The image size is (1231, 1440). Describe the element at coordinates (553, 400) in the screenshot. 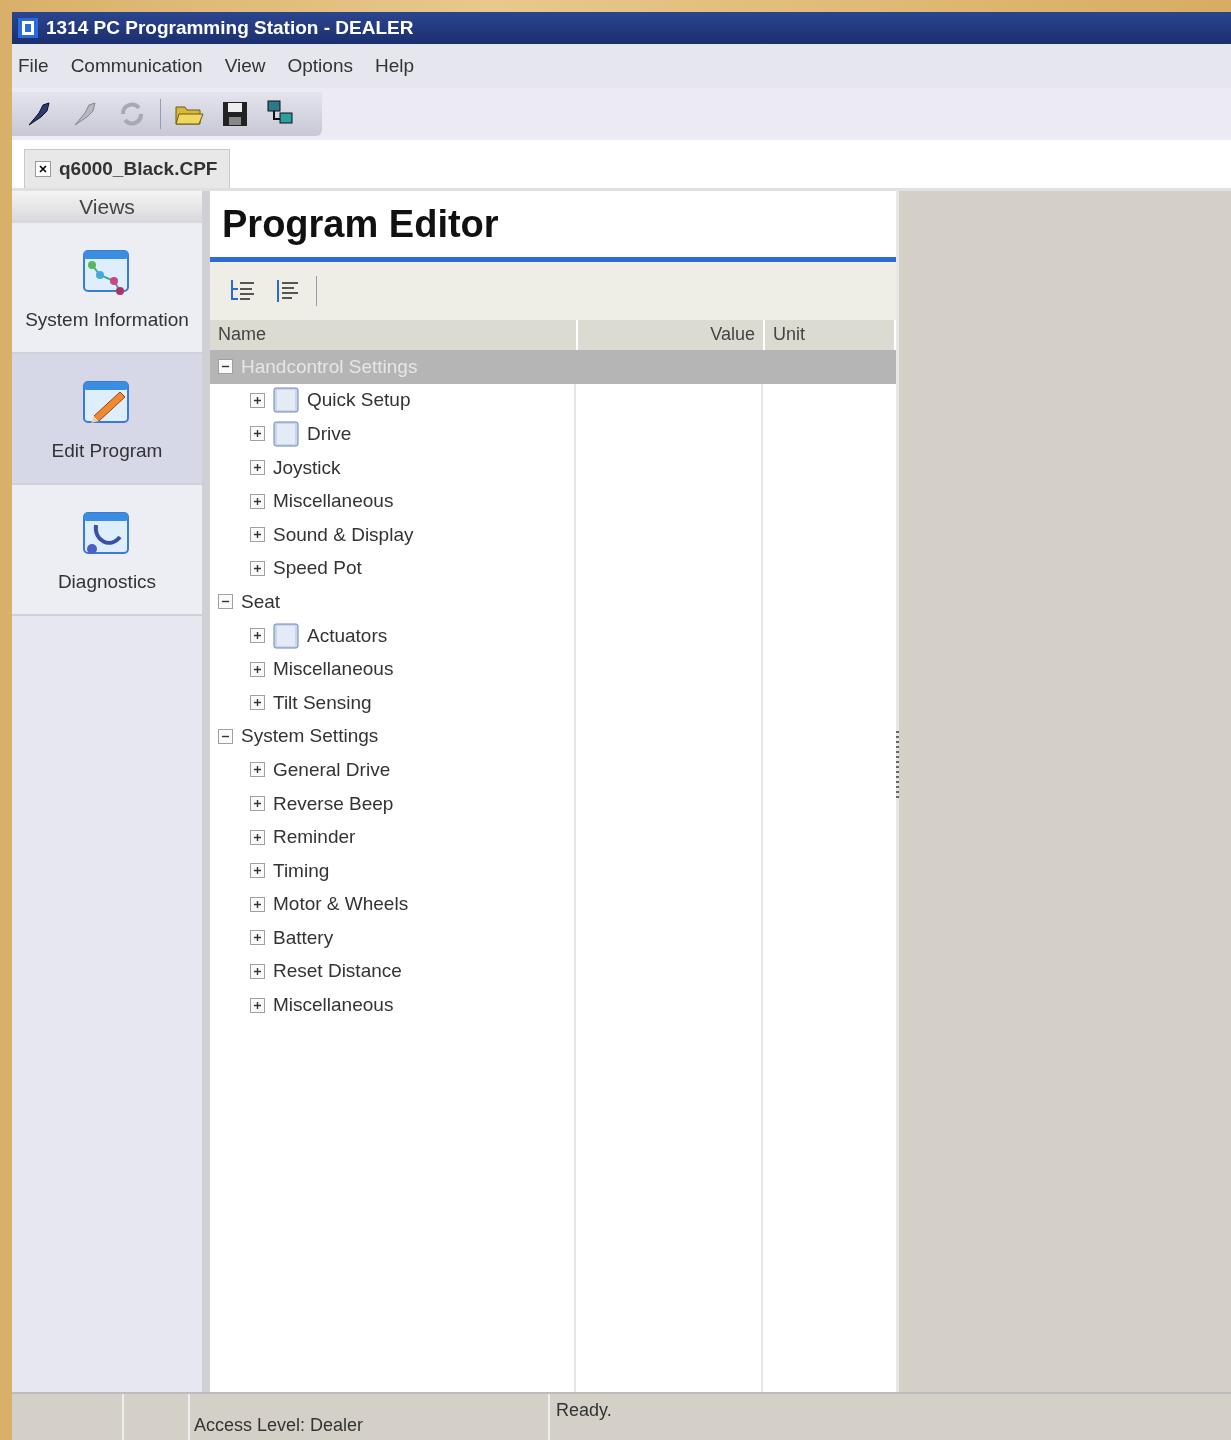

I see `tree-row: Quick Setup` at that location.